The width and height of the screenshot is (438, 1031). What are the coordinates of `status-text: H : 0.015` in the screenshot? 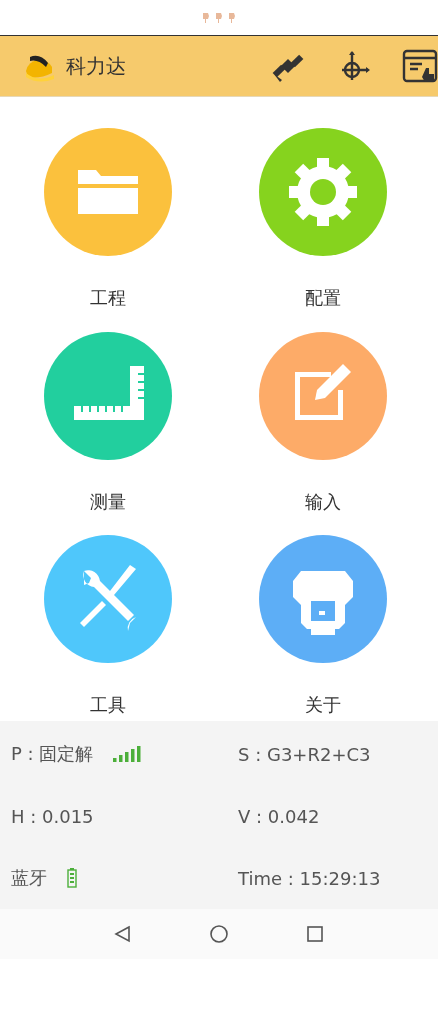 It's located at (52, 816).